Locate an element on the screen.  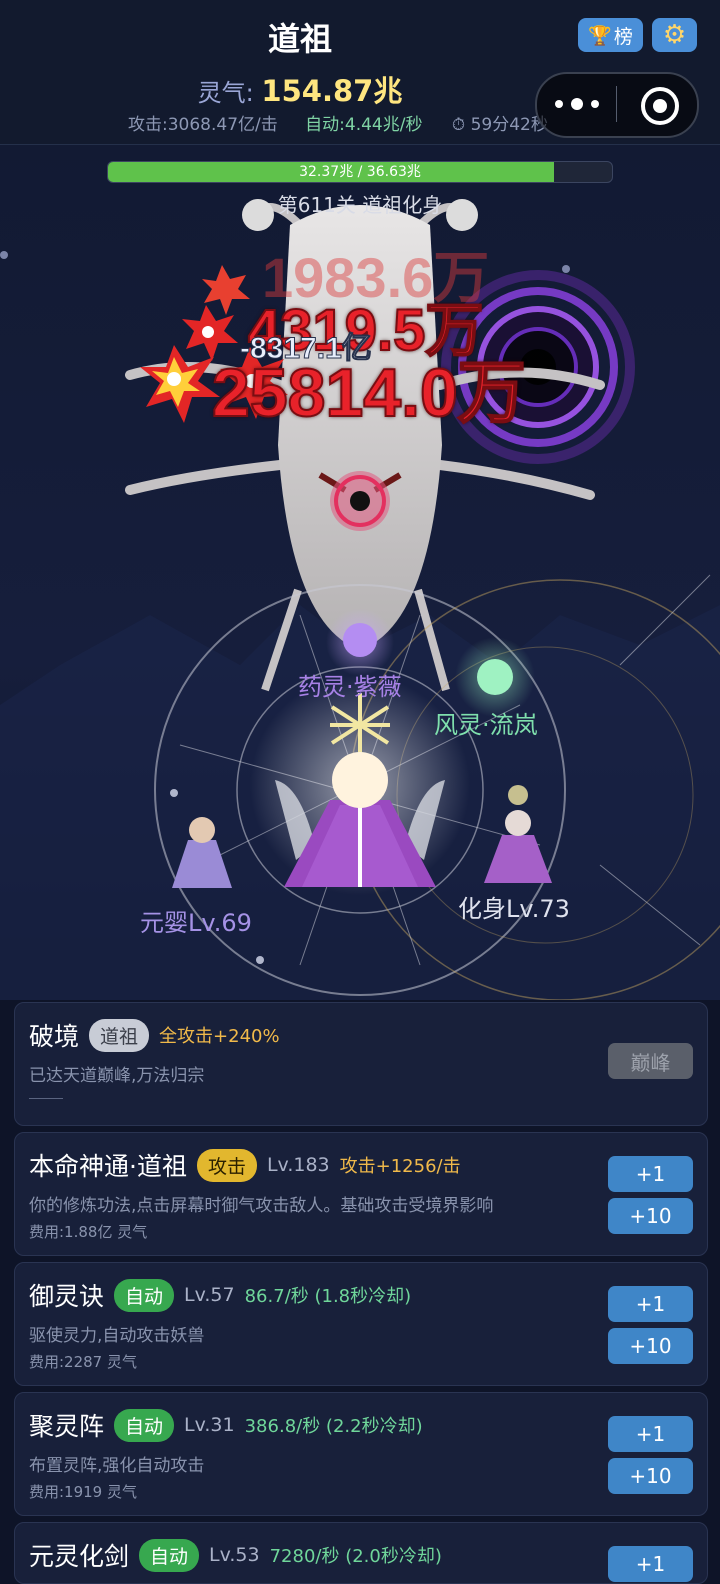
skill-level: Lv.53 is located at coordinates (234, 1555).